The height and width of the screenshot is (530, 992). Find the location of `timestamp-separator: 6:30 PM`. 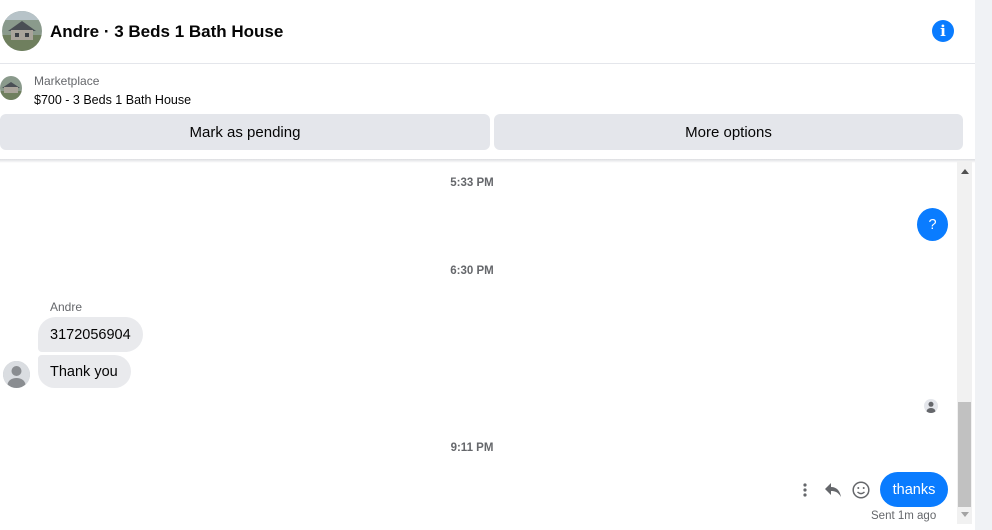

timestamp-separator: 6:30 PM is located at coordinates (472, 271).